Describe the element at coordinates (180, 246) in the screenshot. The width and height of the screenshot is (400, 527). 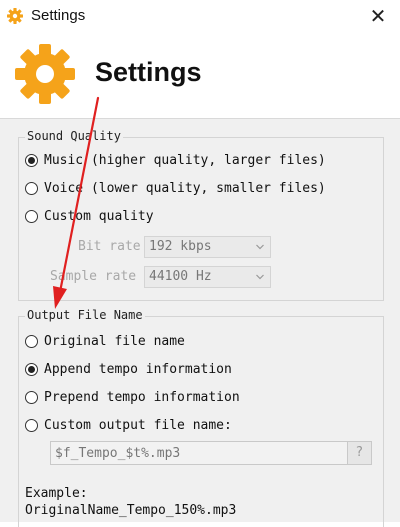
I see `bit-rate-value: 192 kbps` at that location.